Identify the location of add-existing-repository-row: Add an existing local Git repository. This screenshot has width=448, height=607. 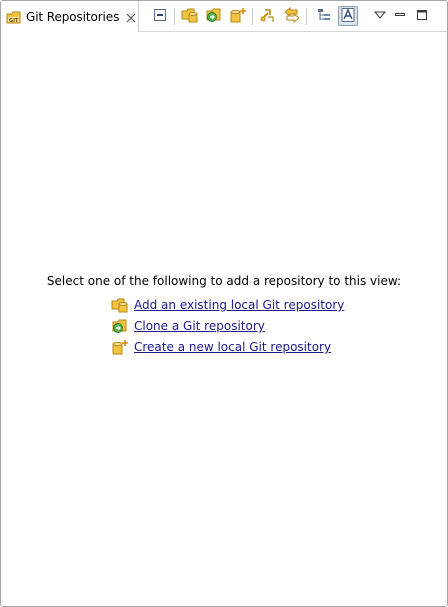
(227, 305).